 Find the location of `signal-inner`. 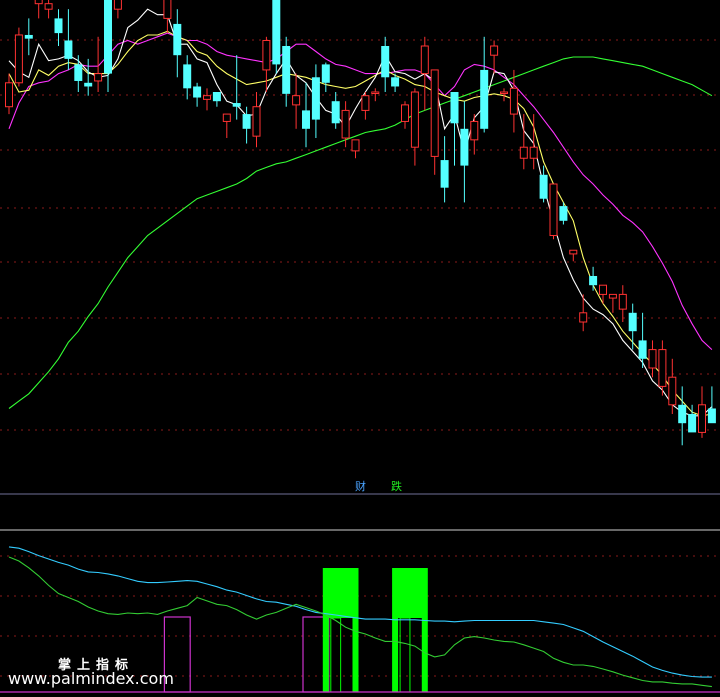

signal-inner is located at coordinates (405, 655).